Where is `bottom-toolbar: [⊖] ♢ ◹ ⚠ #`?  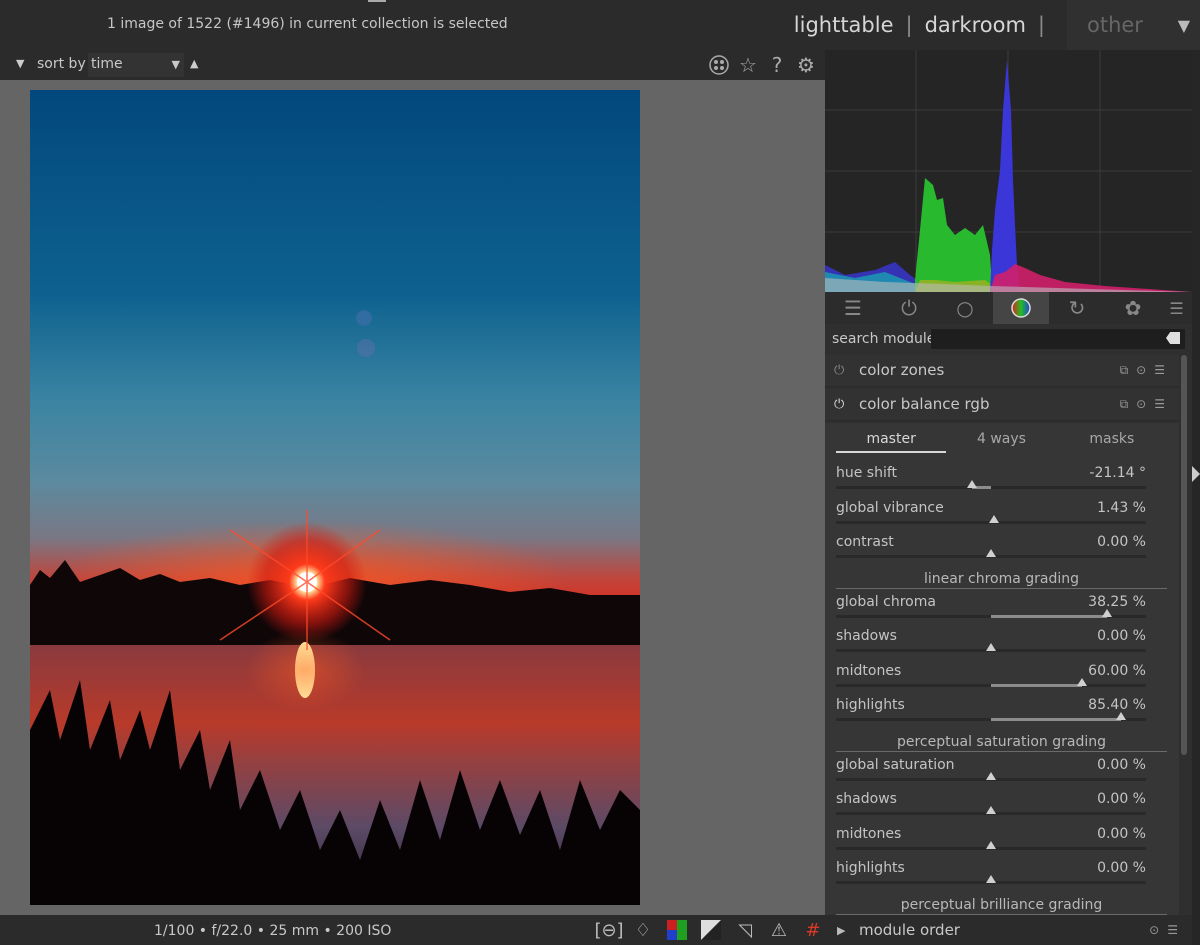 bottom-toolbar: [⊖] ♢ ◹ ⚠ # is located at coordinates (710, 930).